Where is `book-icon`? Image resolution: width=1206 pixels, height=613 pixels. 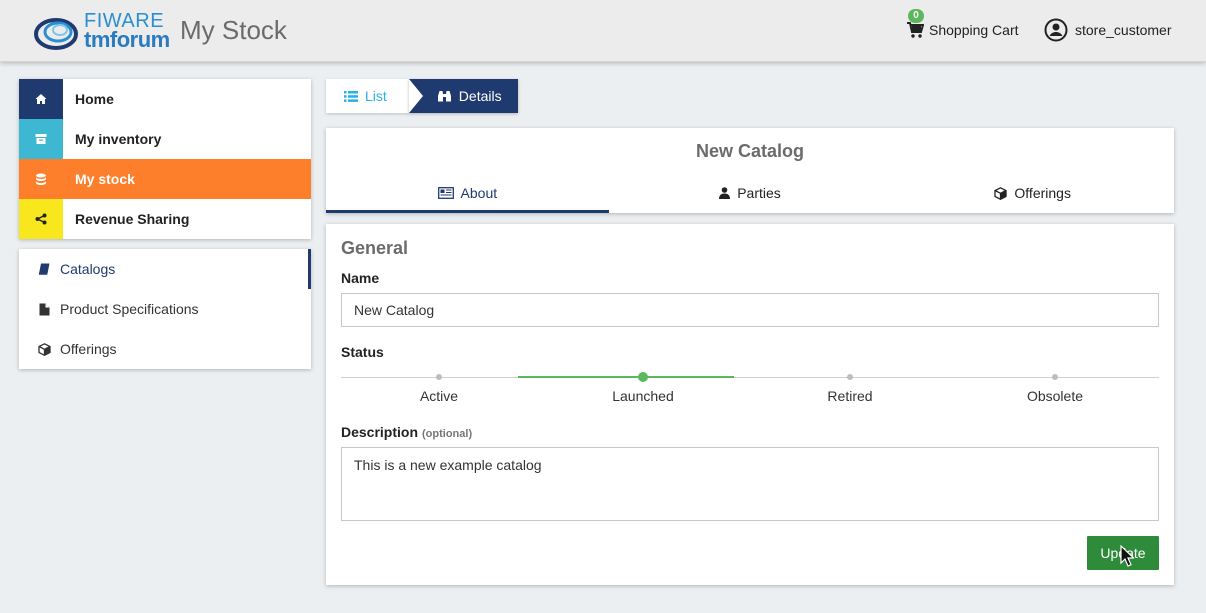
book-icon is located at coordinates (44, 269).